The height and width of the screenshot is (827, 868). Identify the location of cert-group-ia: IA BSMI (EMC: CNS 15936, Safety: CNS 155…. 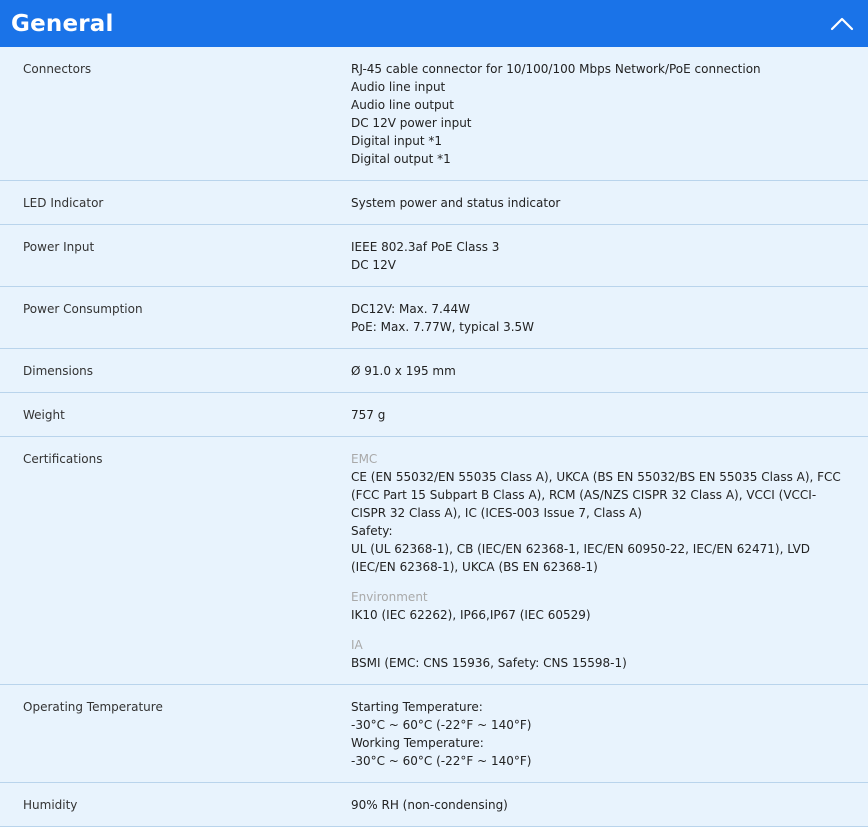
(597, 654).